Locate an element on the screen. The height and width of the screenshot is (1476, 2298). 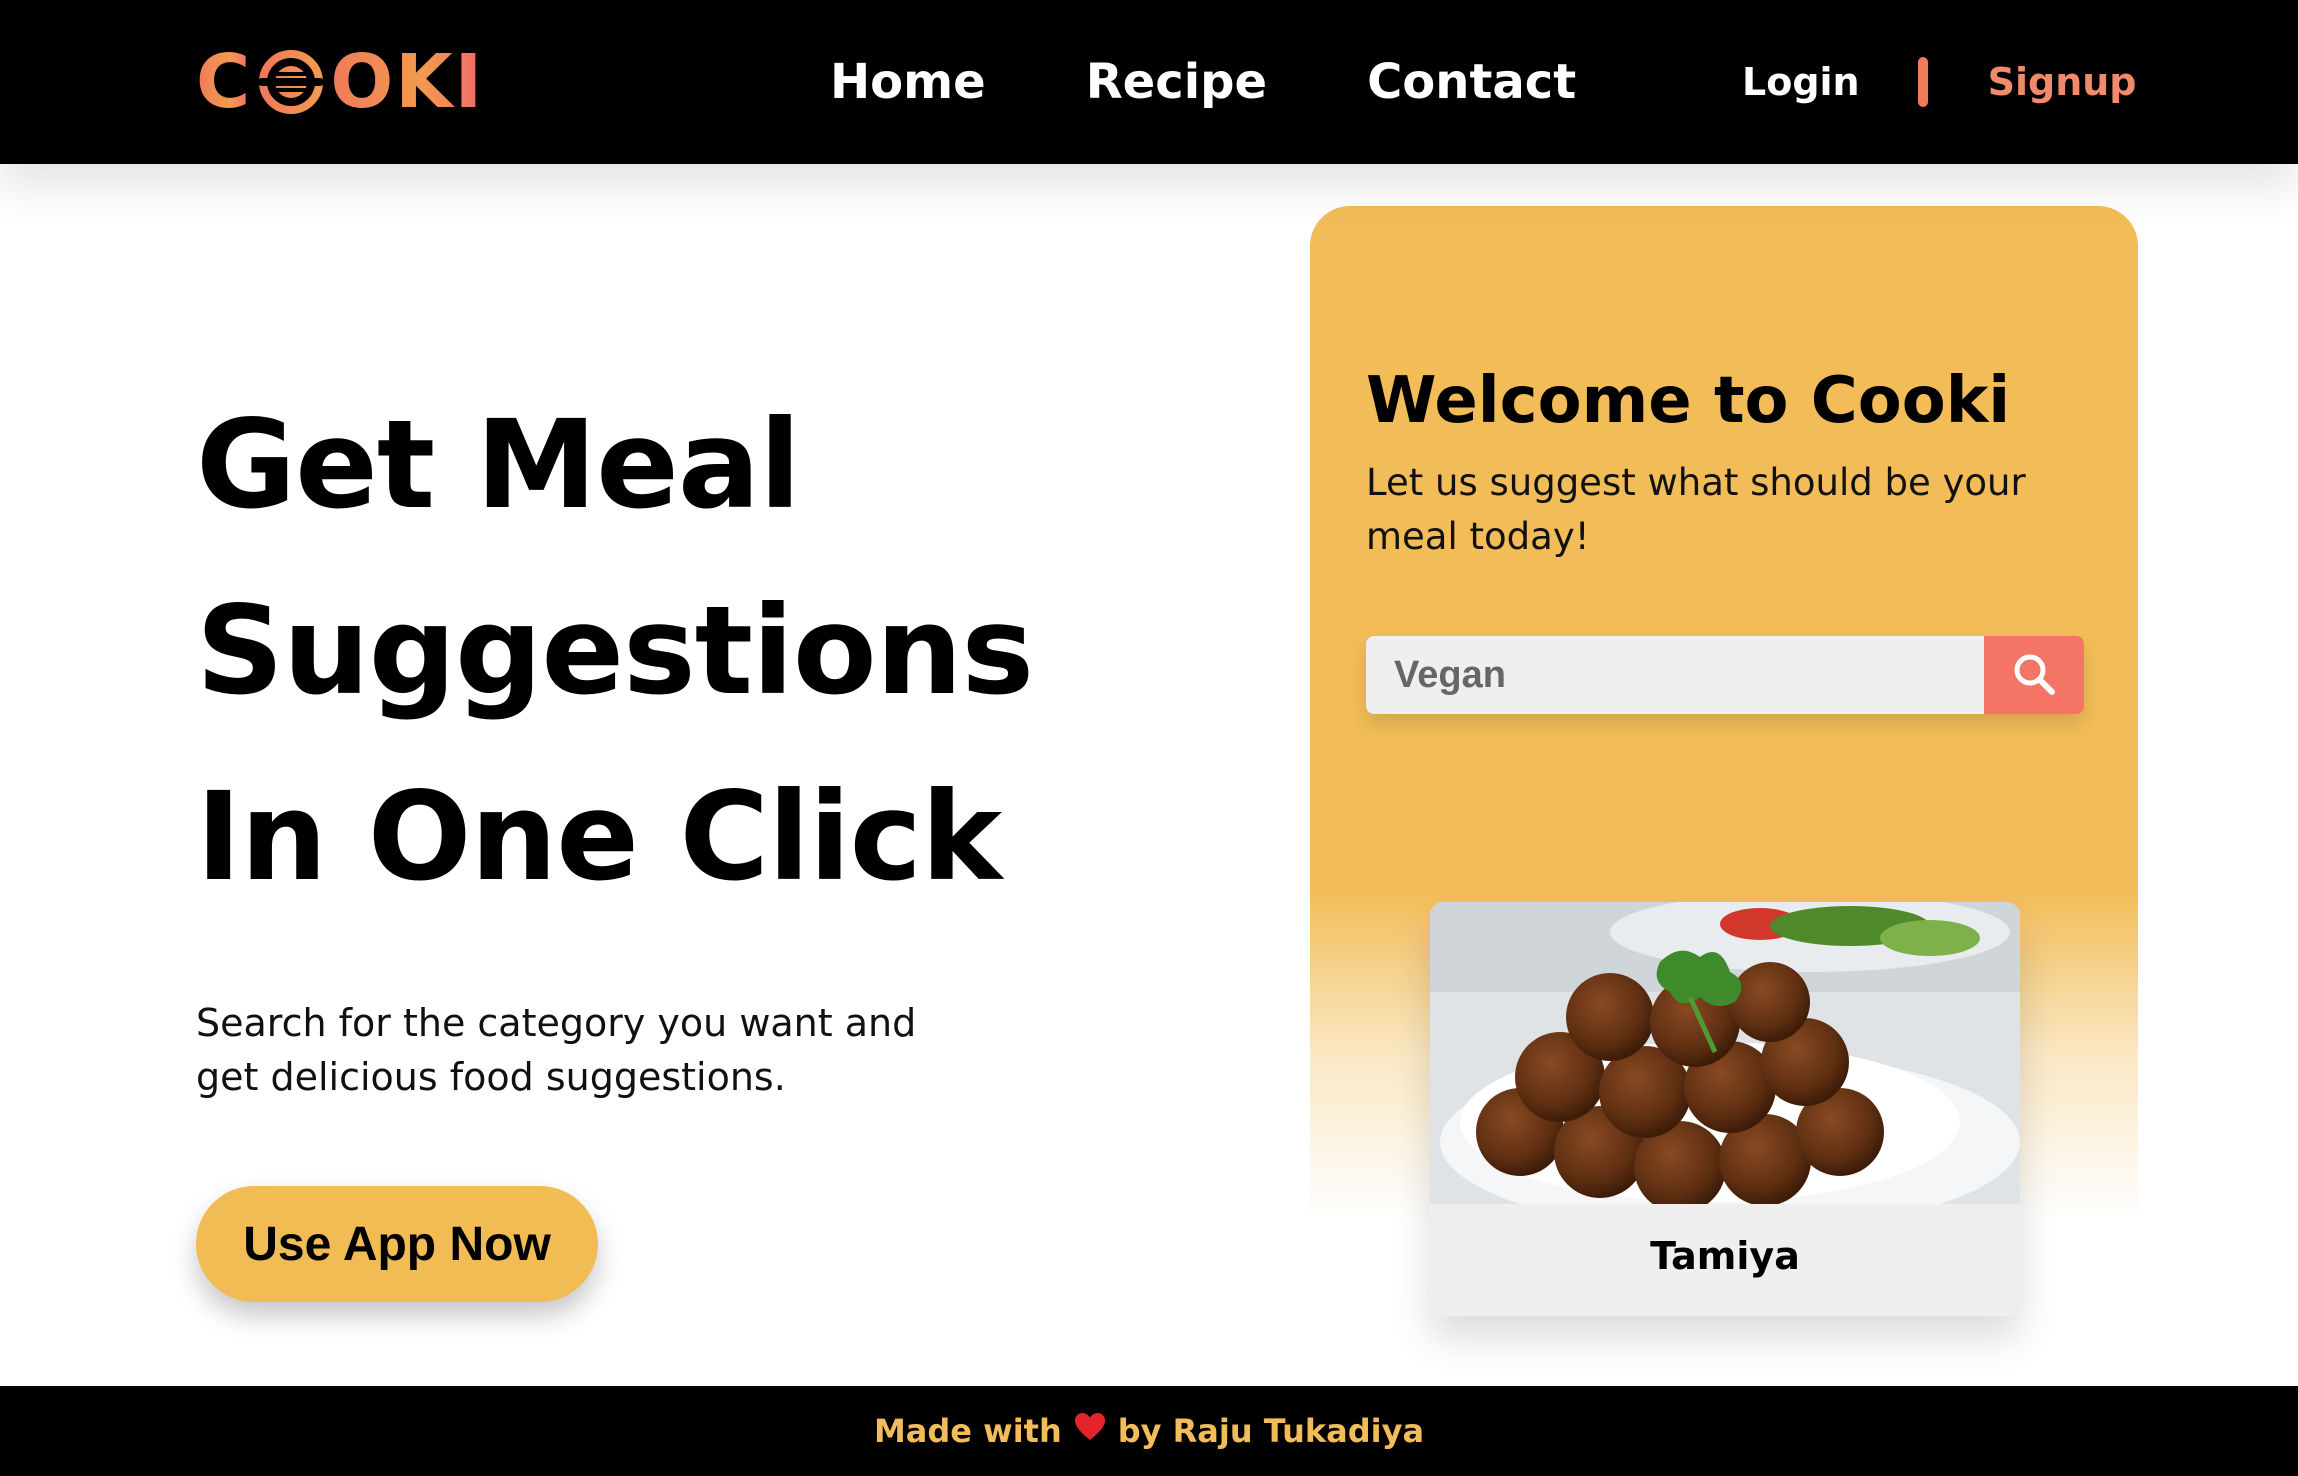
login-link: Login is located at coordinates (1801, 82).